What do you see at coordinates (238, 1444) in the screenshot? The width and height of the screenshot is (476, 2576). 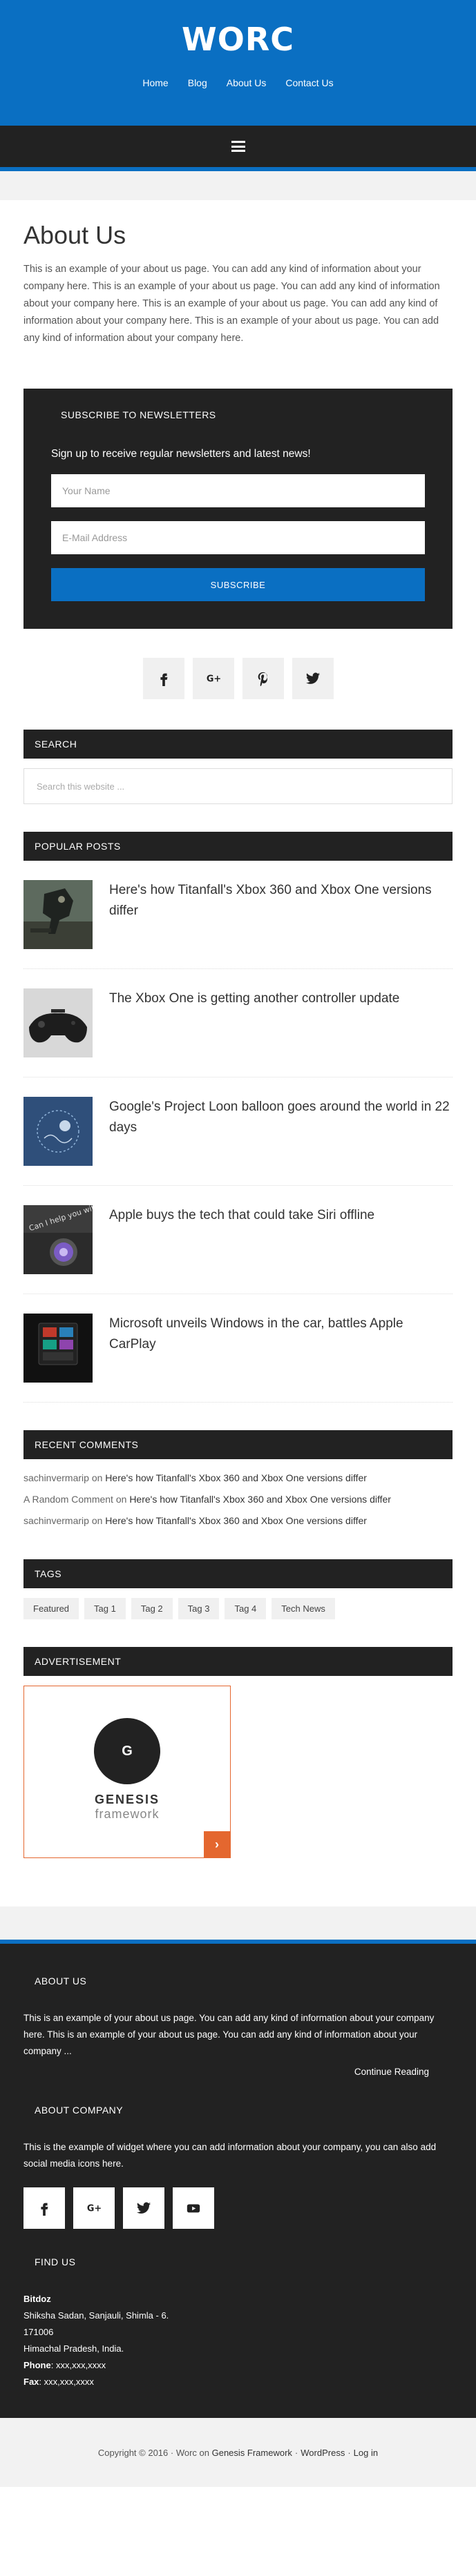 I see `recent-comments-heading: RECENT COMMENTS` at bounding box center [238, 1444].